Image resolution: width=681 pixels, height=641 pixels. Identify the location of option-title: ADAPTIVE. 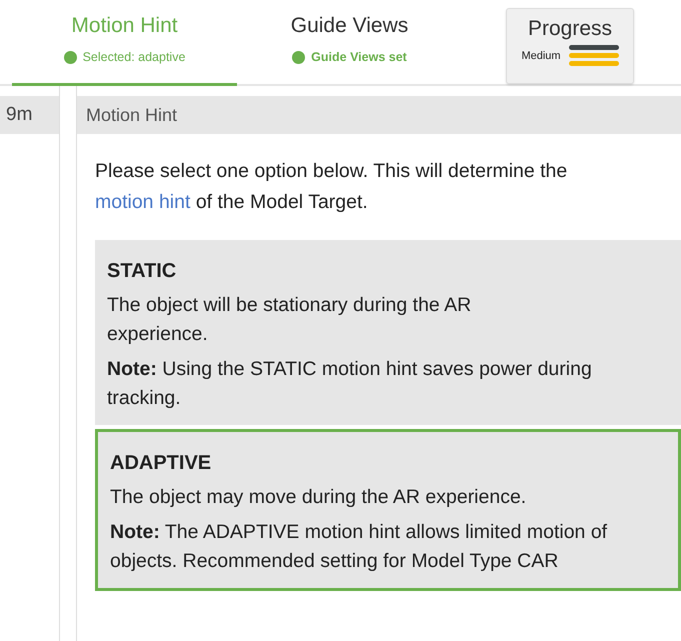
(161, 463).